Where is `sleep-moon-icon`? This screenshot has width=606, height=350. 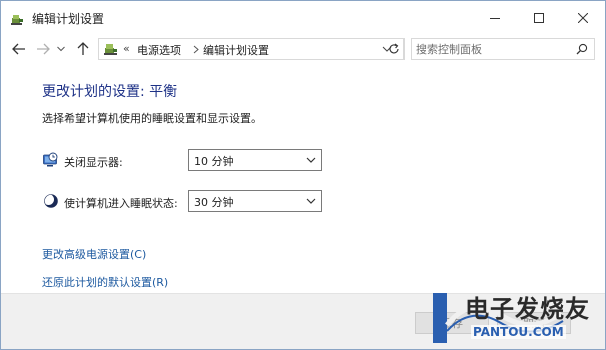 sleep-moon-icon is located at coordinates (50, 201).